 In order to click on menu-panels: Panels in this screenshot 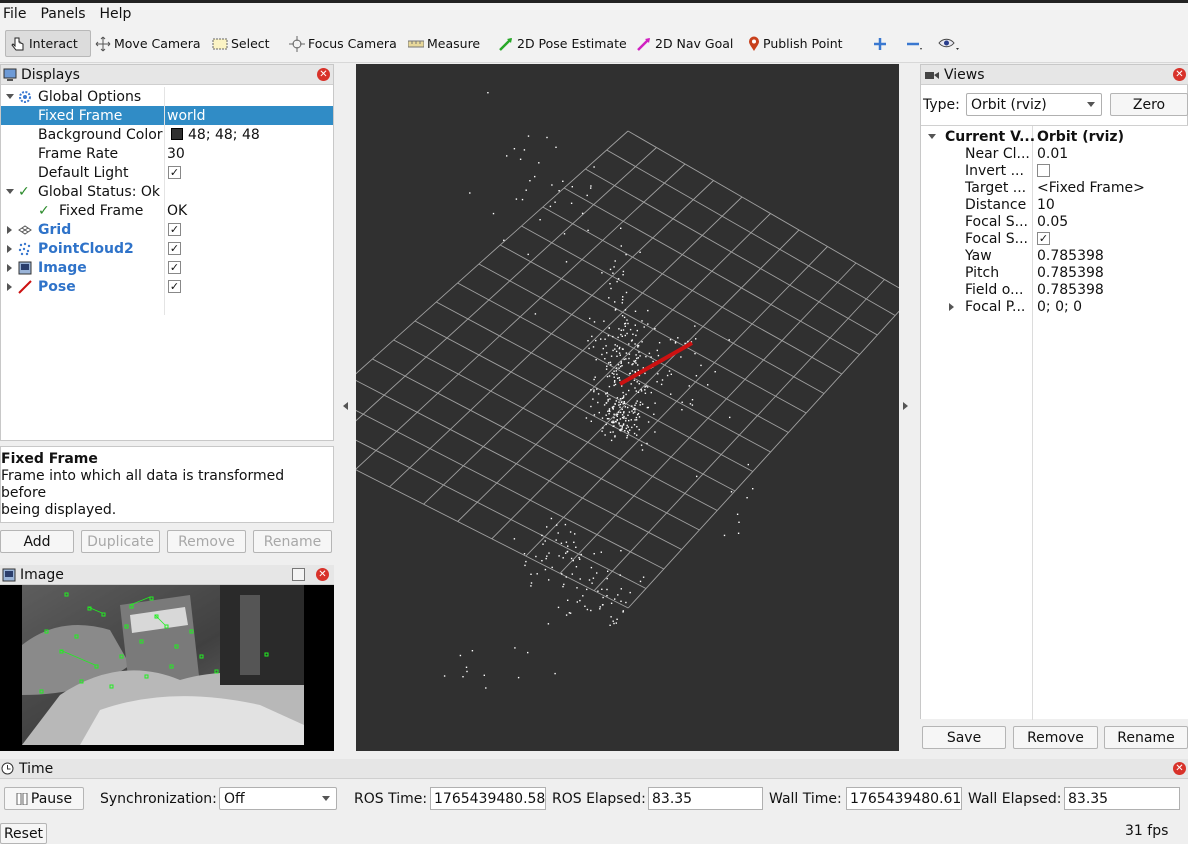, I will do `click(63, 14)`.